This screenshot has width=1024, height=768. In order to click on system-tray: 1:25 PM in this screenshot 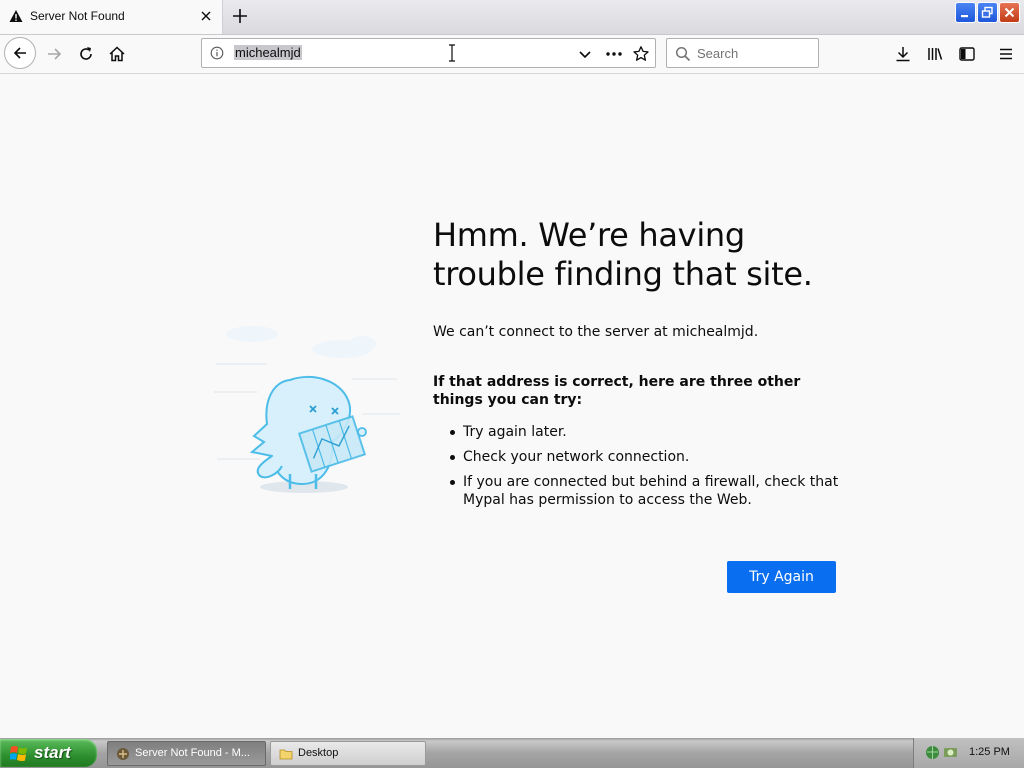, I will do `click(968, 753)`.